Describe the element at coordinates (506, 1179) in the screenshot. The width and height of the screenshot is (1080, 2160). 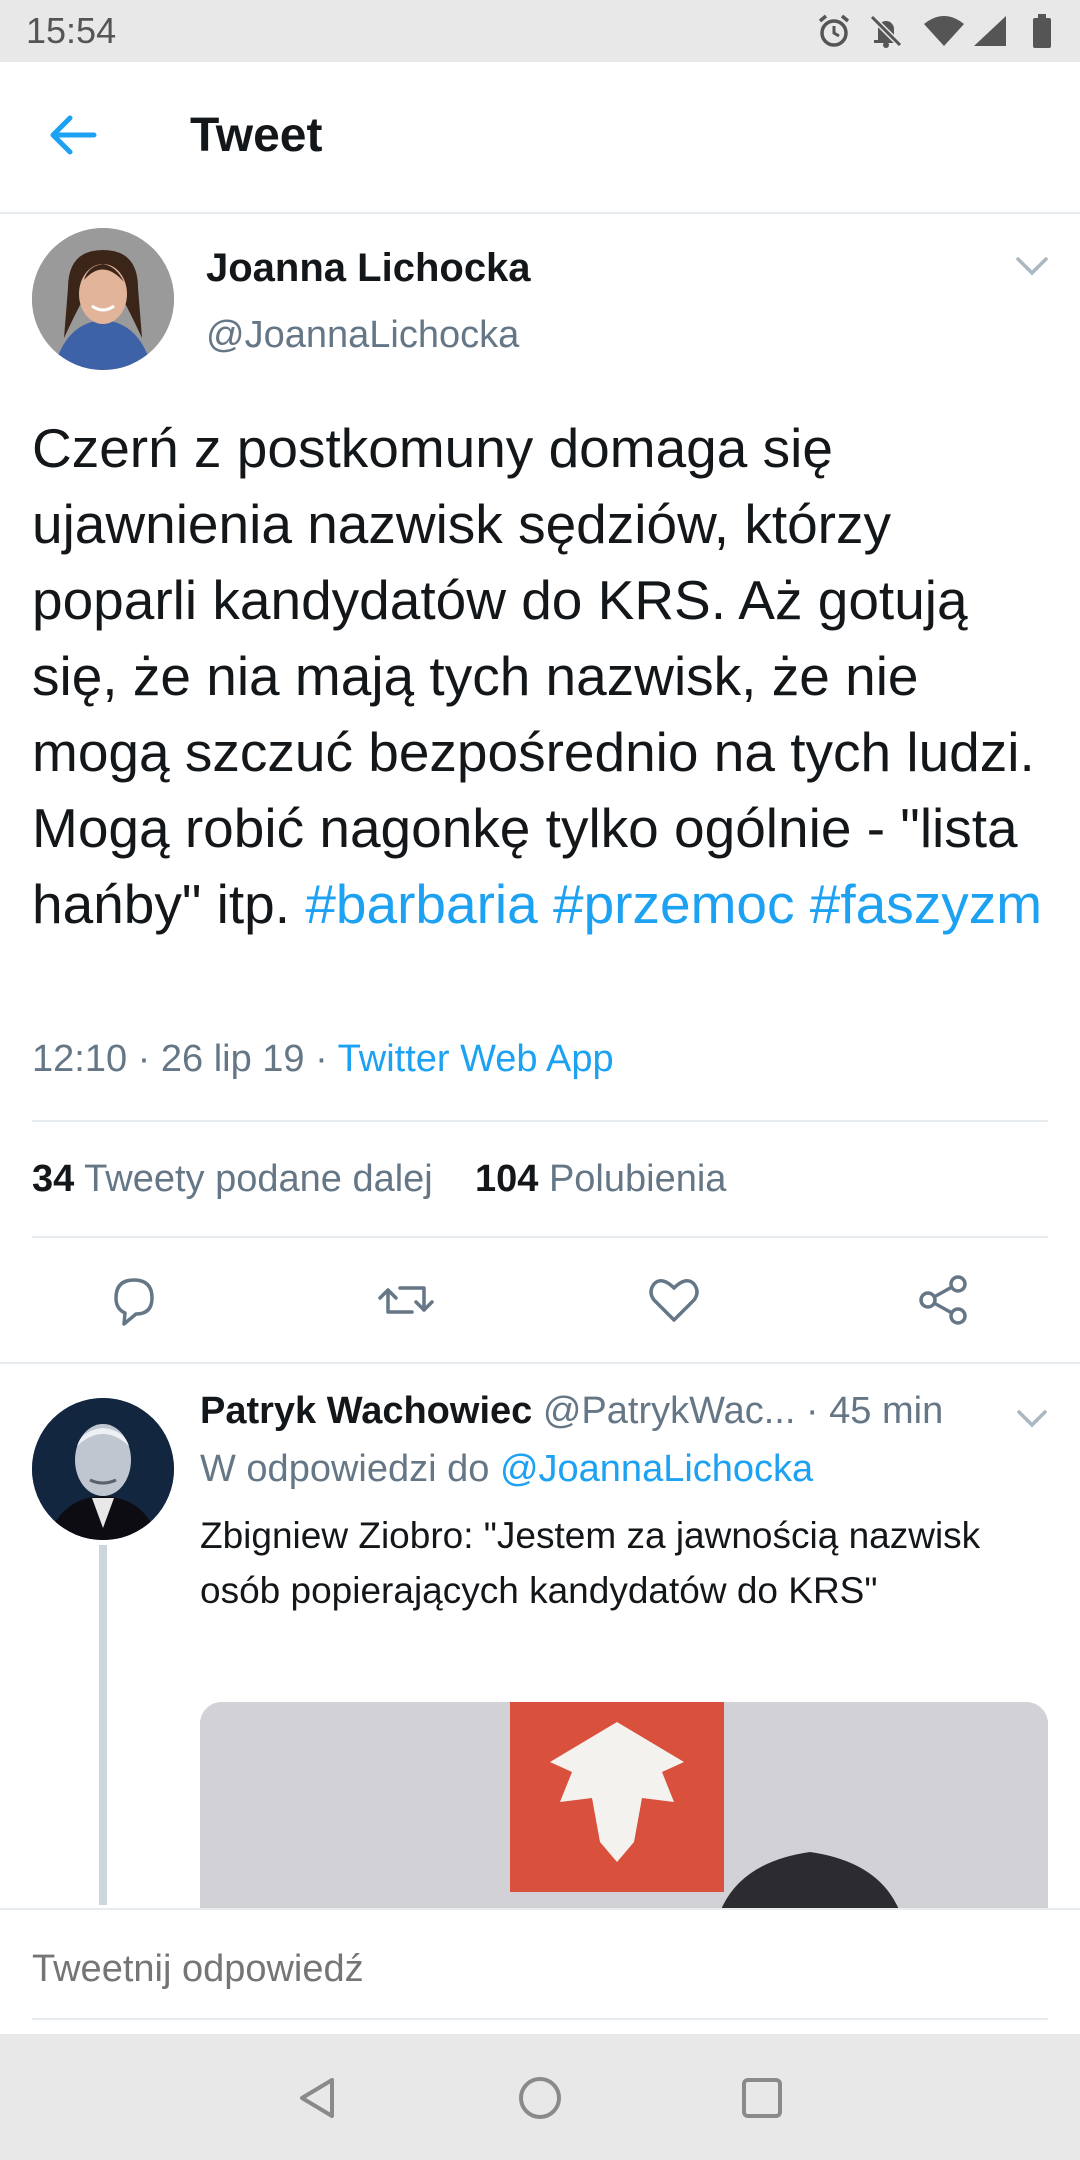
I see `likes-count: 104` at that location.